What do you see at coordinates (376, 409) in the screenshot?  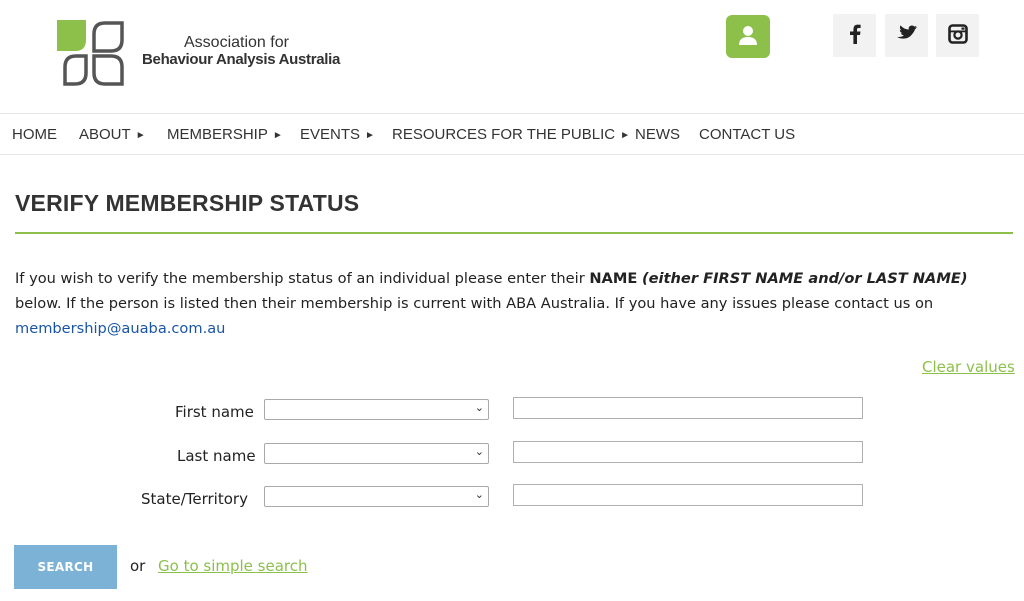 I see `first-name-operator-select: ⌄` at bounding box center [376, 409].